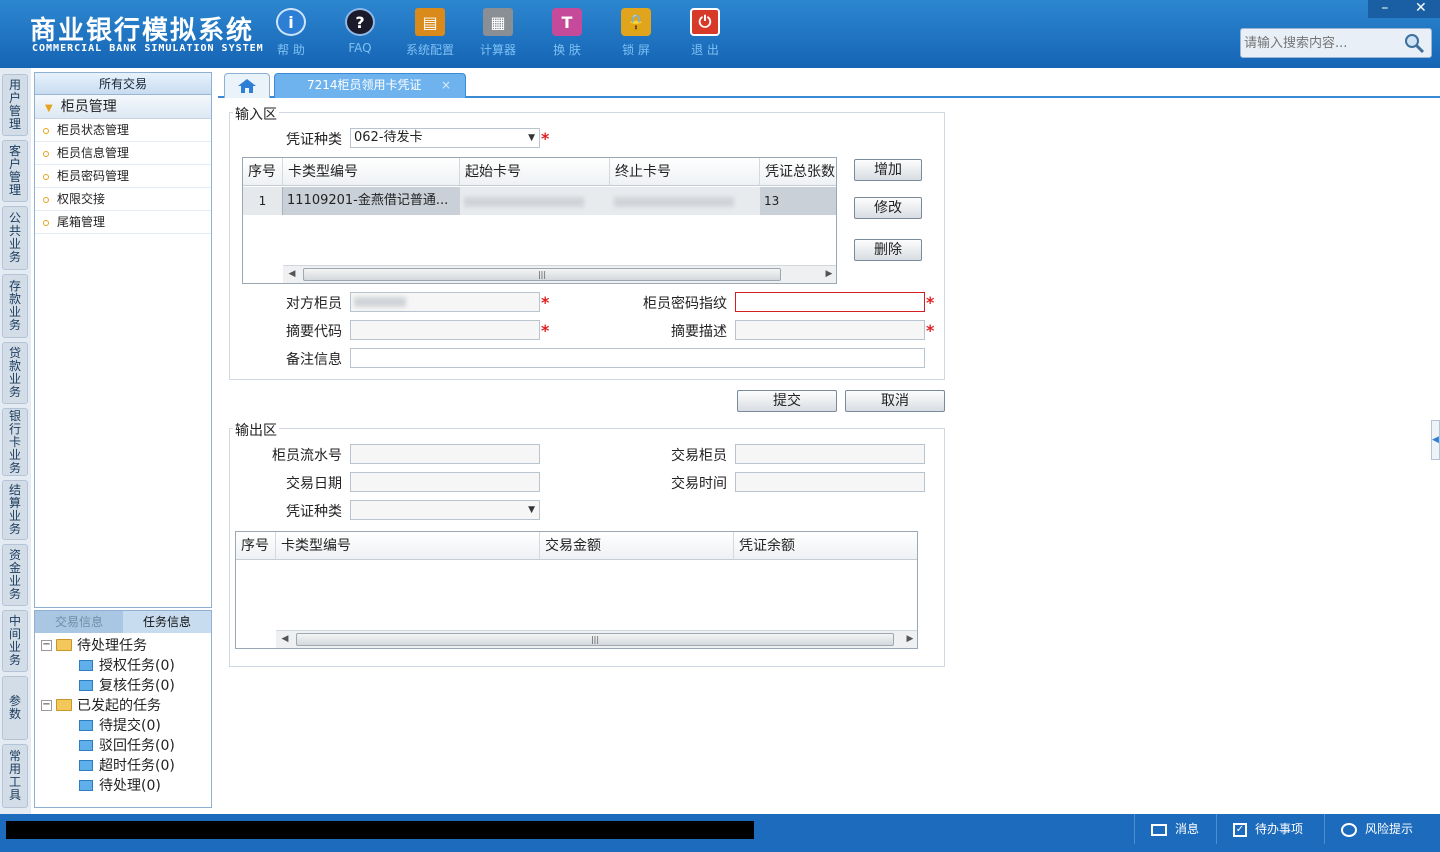 This screenshot has height=852, width=1440. Describe the element at coordinates (636, 35) in the screenshot. I see `lock-screen-button: 🔒 锁 屏` at that location.